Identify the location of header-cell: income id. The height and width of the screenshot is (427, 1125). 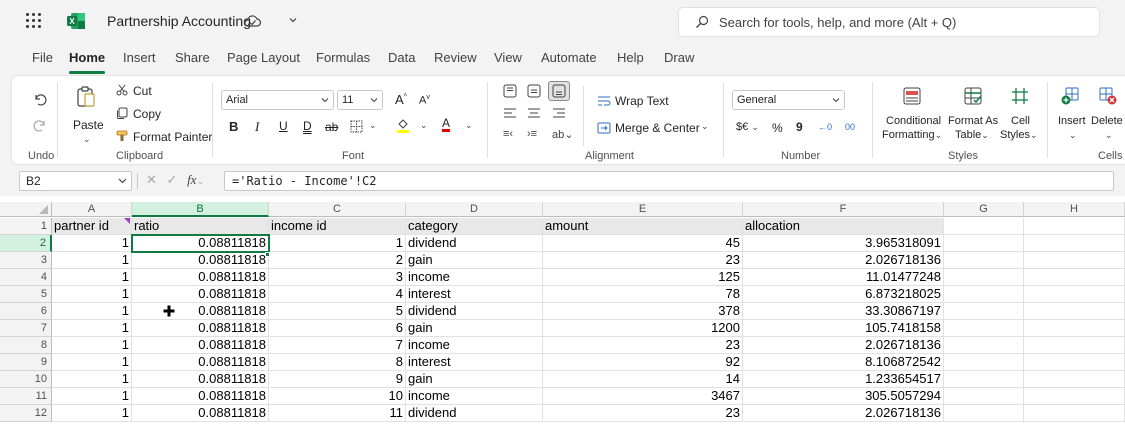
(337, 226).